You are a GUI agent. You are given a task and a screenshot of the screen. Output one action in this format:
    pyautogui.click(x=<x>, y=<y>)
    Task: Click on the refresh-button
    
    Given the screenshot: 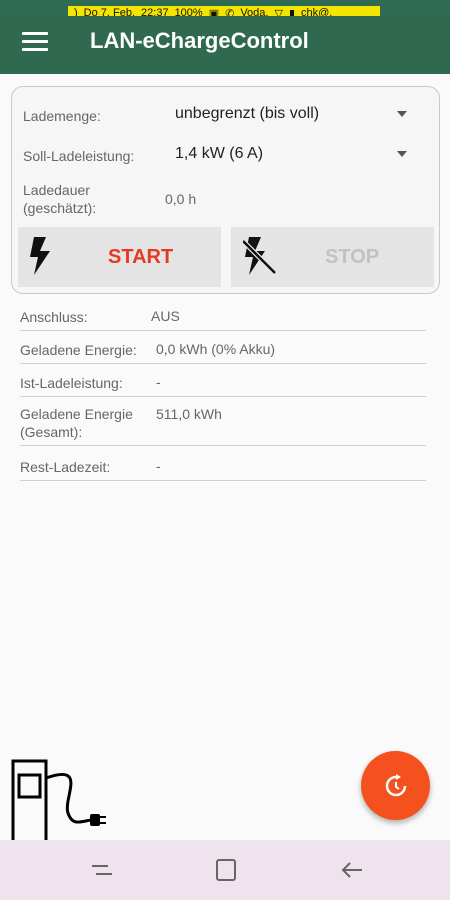 What is the action you would take?
    pyautogui.click(x=395, y=785)
    